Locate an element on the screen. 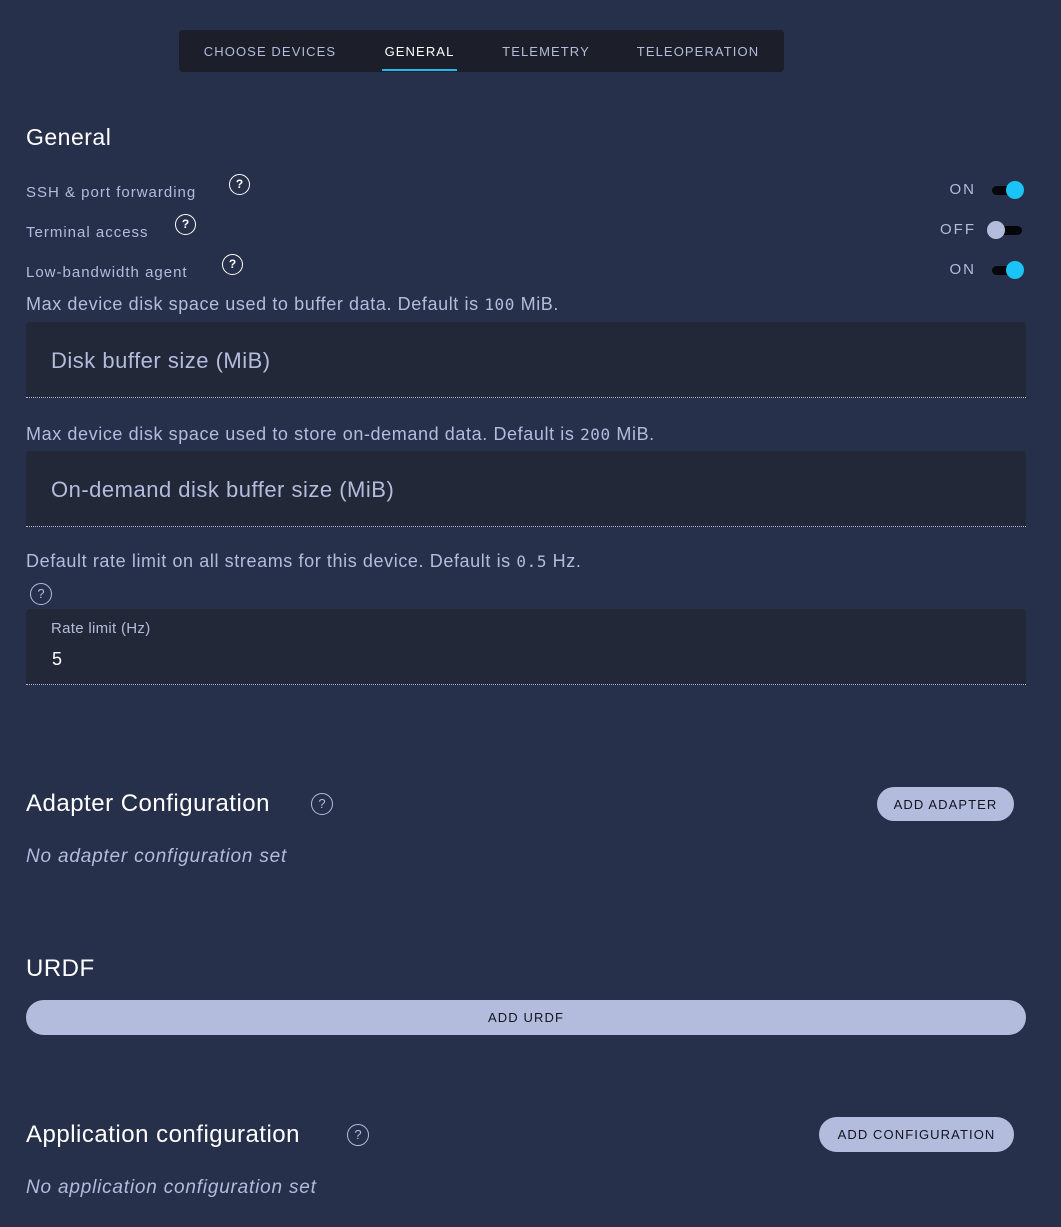 This screenshot has width=1061, height=1227. default-value: 100 is located at coordinates (500, 304).